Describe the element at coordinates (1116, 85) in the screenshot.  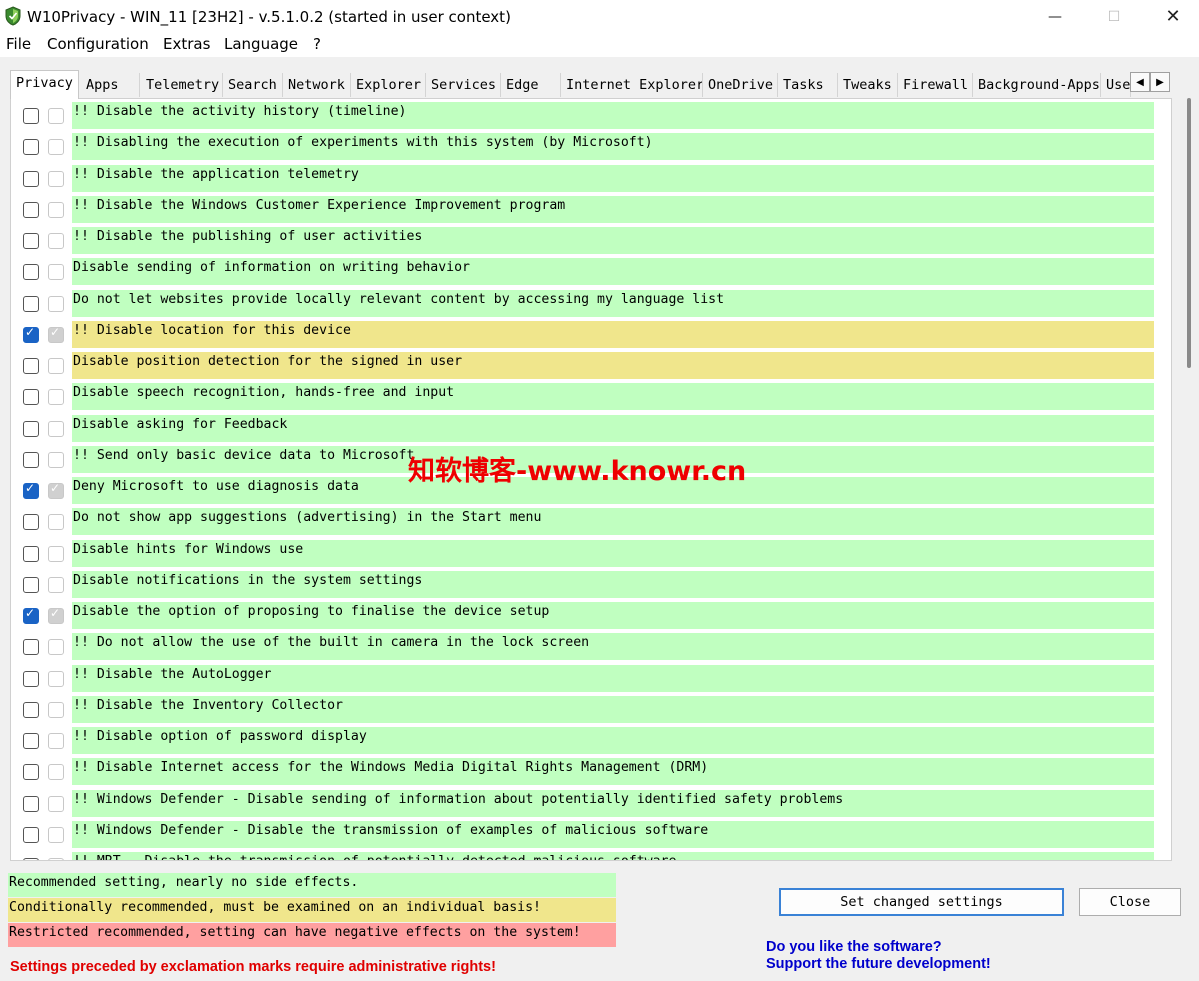
I see `tab-user: User` at that location.